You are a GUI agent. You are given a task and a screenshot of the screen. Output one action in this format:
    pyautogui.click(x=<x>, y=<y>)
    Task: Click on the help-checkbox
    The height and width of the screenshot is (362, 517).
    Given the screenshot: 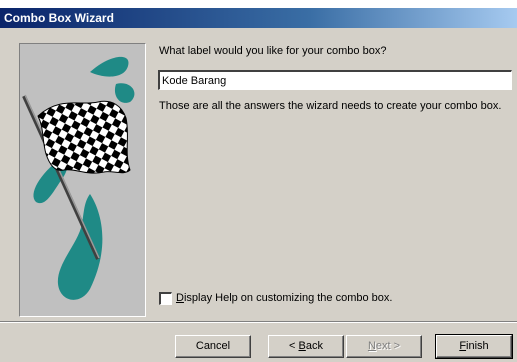 What is the action you would take?
    pyautogui.click(x=165, y=298)
    